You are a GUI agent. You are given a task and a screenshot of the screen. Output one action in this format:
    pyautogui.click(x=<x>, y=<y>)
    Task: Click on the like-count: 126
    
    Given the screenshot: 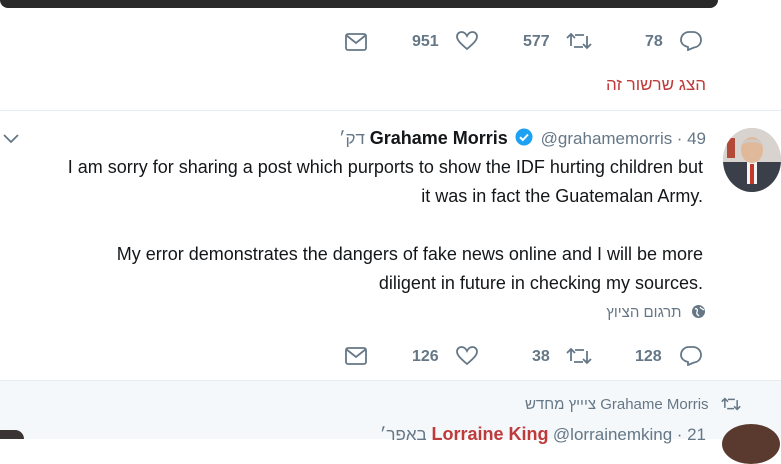 What is the action you would take?
    pyautogui.click(x=425, y=356)
    